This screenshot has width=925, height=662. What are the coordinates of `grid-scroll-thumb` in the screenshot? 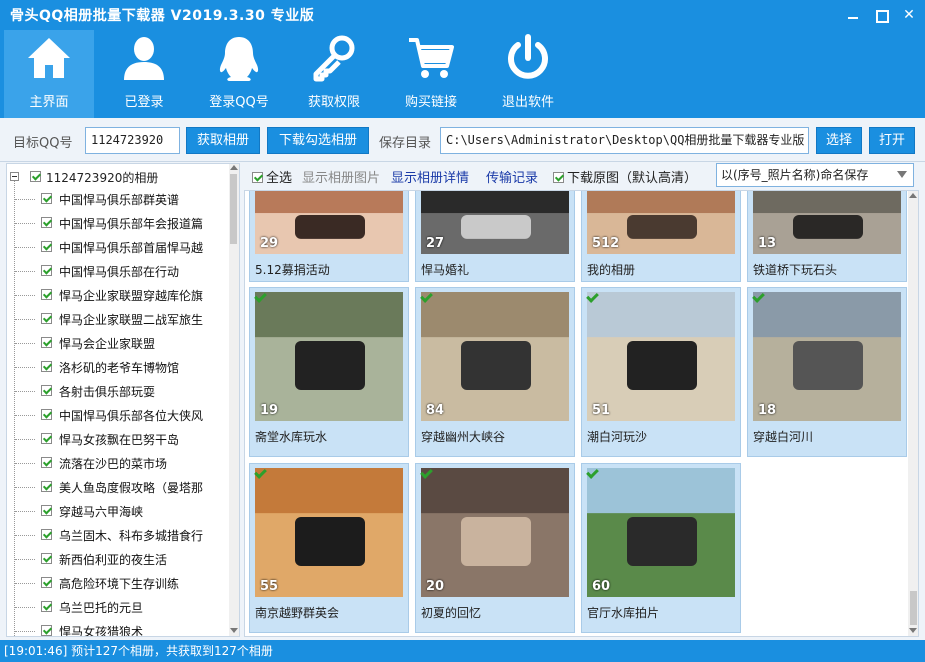 It's located at (913, 608).